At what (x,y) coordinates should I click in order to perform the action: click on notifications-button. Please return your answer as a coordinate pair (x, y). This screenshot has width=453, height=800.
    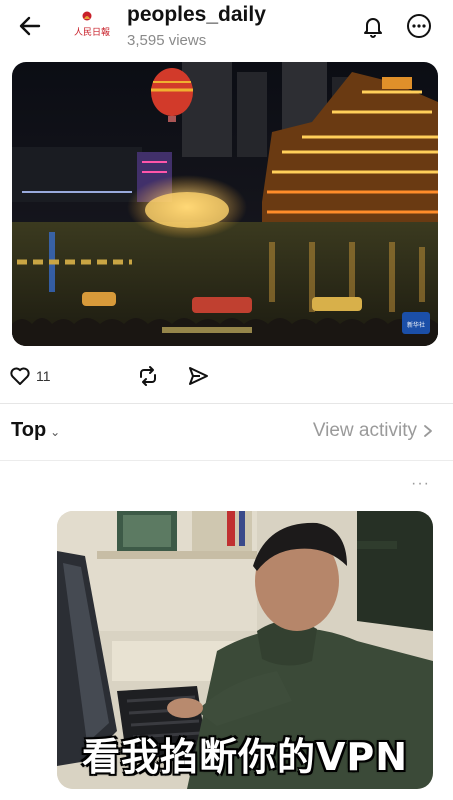
    Looking at the image, I should click on (373, 26).